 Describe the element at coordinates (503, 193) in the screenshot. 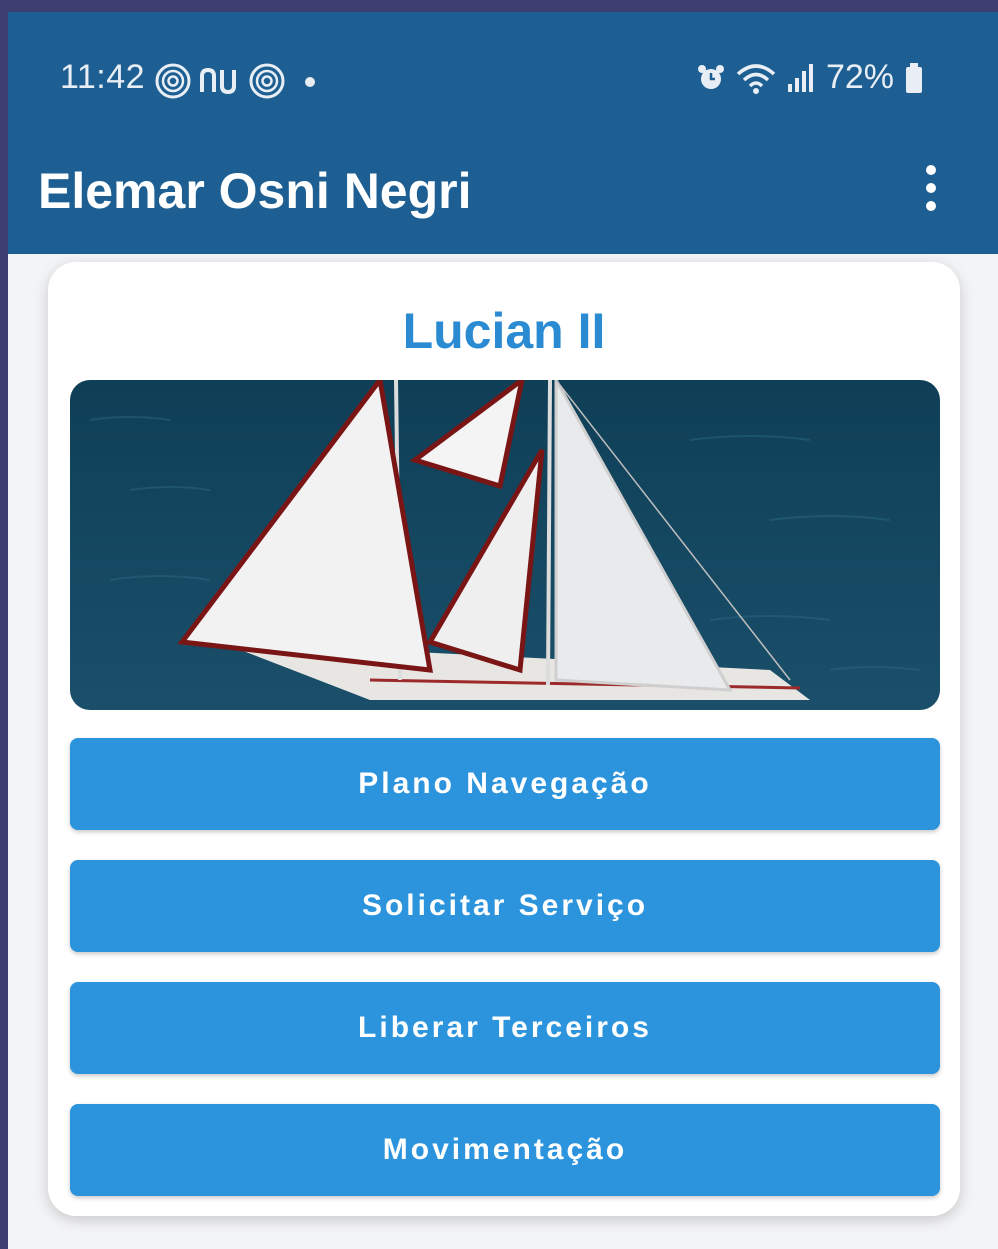

I see `app-bar: Elemar Osni Negri` at that location.